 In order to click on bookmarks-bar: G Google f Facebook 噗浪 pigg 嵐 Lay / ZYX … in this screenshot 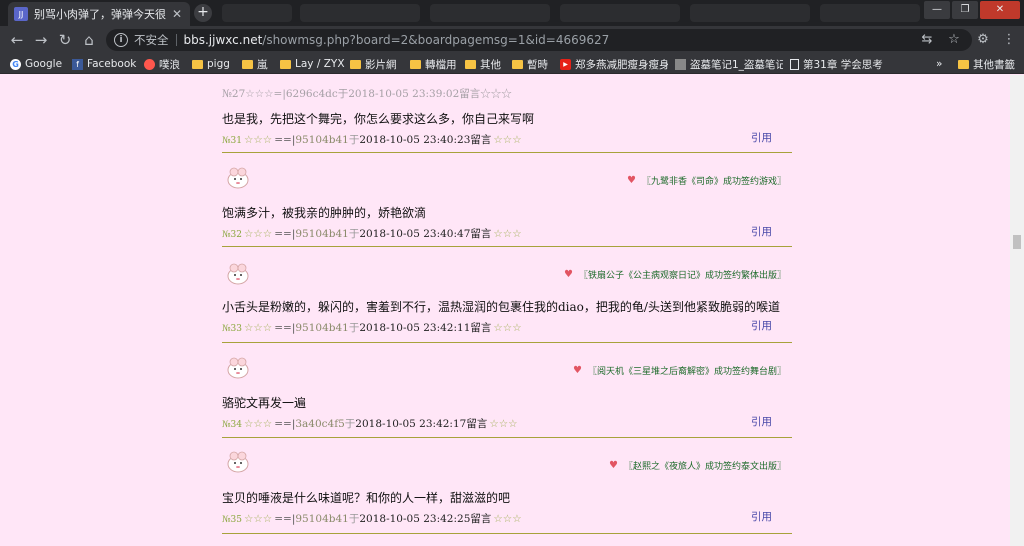, I will do `click(512, 64)`.